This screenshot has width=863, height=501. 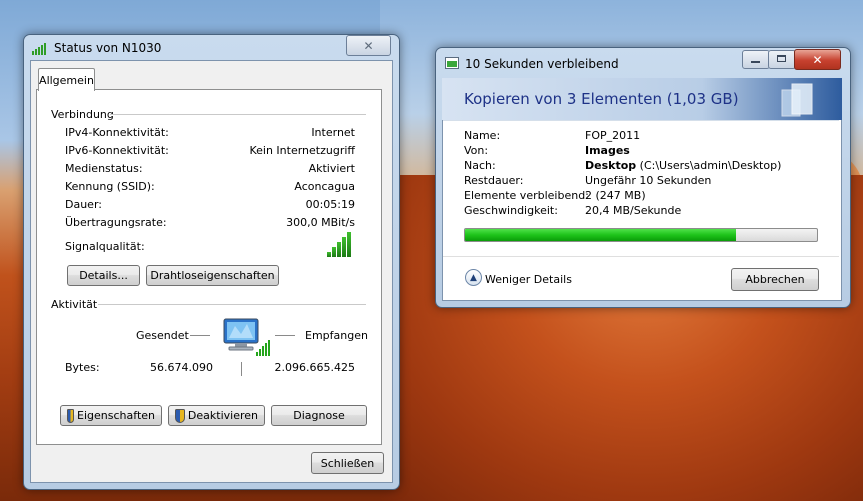 I want to click on duration-value: 00:05:19, so click(x=330, y=204).